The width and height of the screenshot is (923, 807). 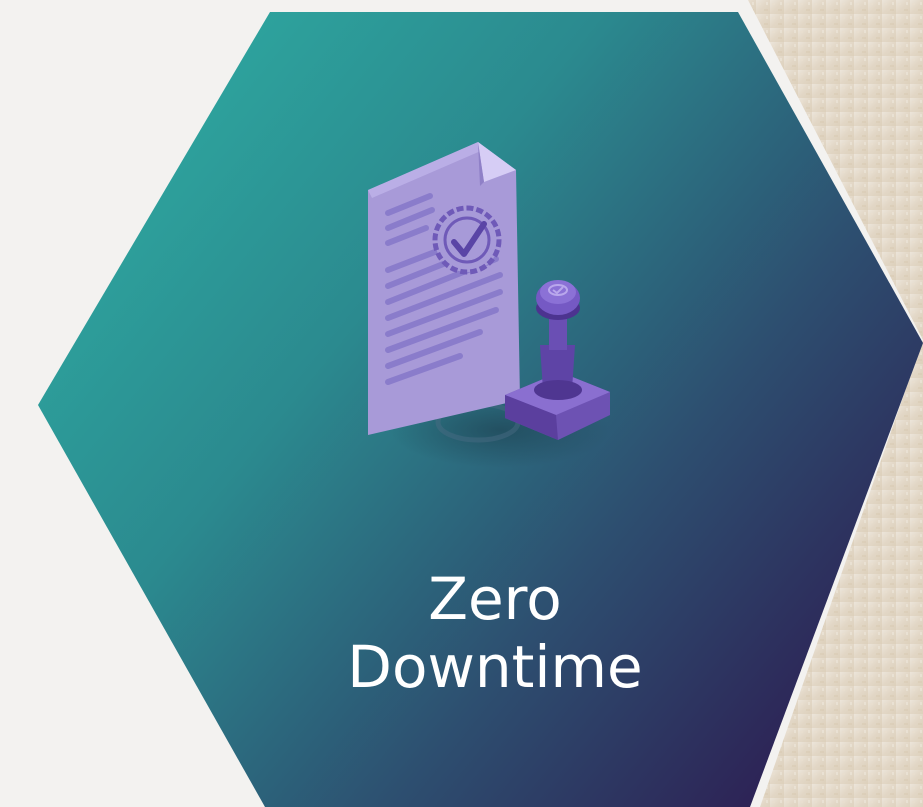 I want to click on card-title: Zero Downtime, so click(x=495, y=633).